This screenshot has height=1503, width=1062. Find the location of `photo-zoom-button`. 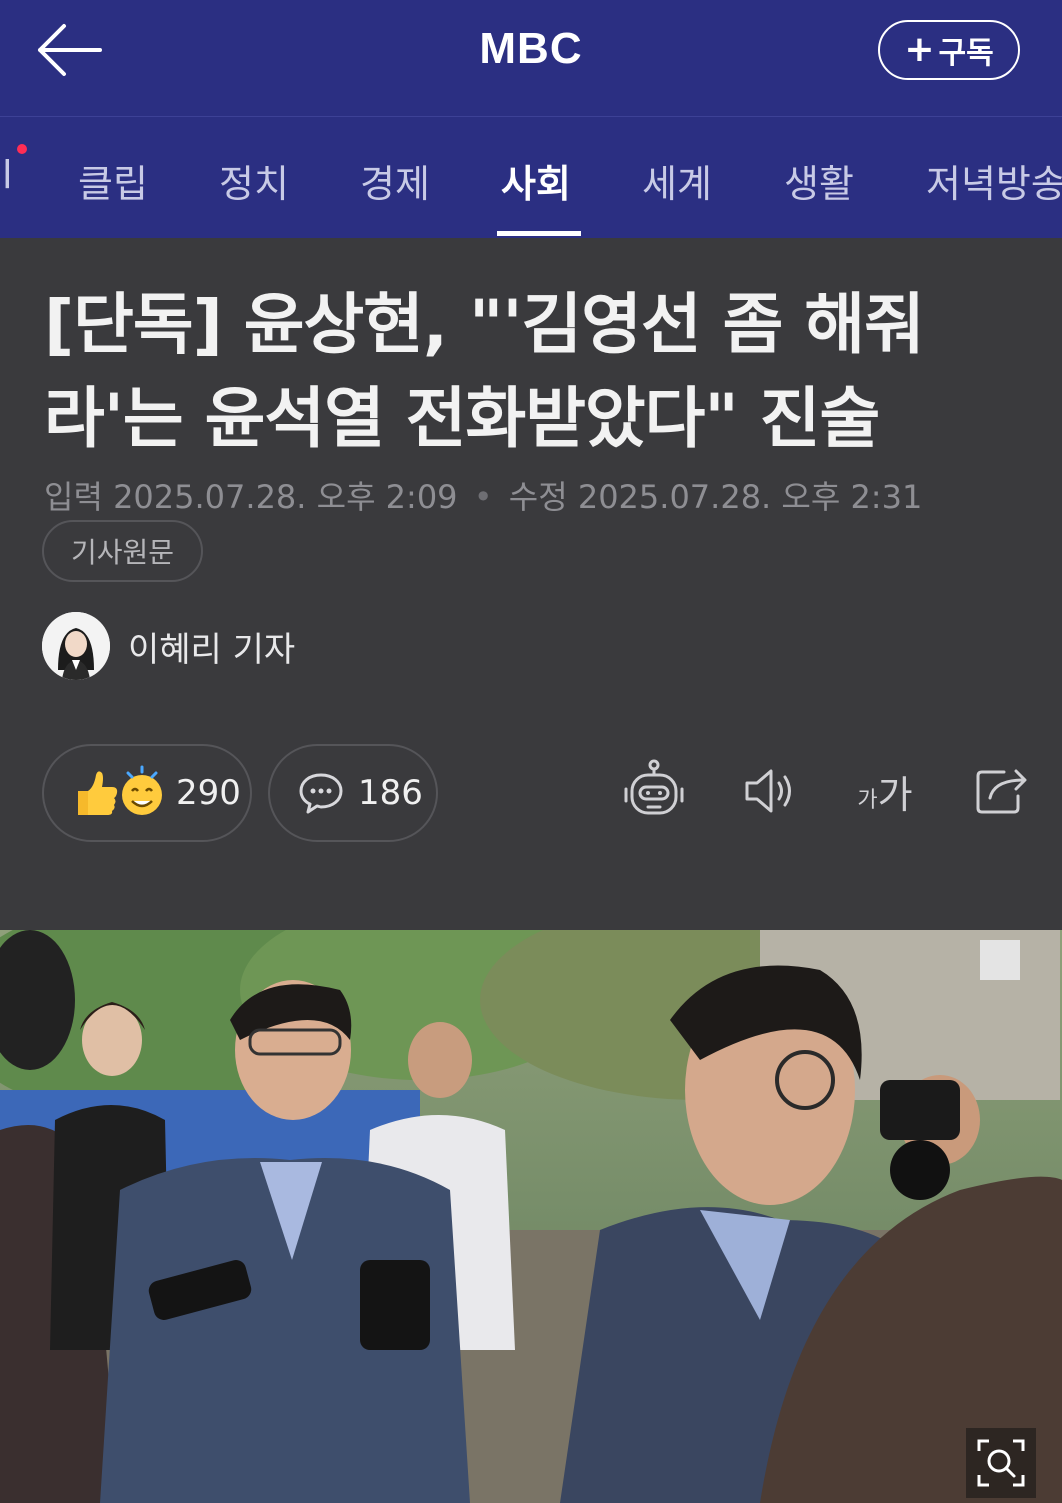

photo-zoom-button is located at coordinates (1001, 1463).